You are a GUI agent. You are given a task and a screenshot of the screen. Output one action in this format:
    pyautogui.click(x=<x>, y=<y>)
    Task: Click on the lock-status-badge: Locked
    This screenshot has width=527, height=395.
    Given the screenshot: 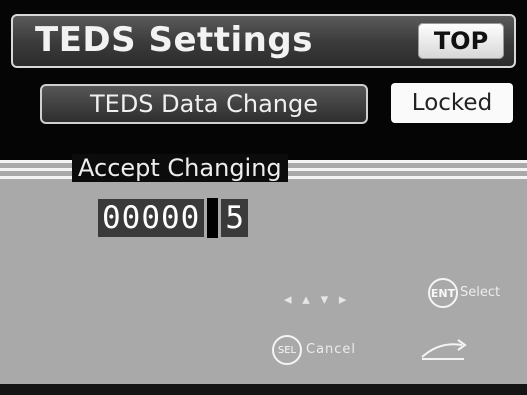 What is the action you would take?
    pyautogui.click(x=452, y=103)
    